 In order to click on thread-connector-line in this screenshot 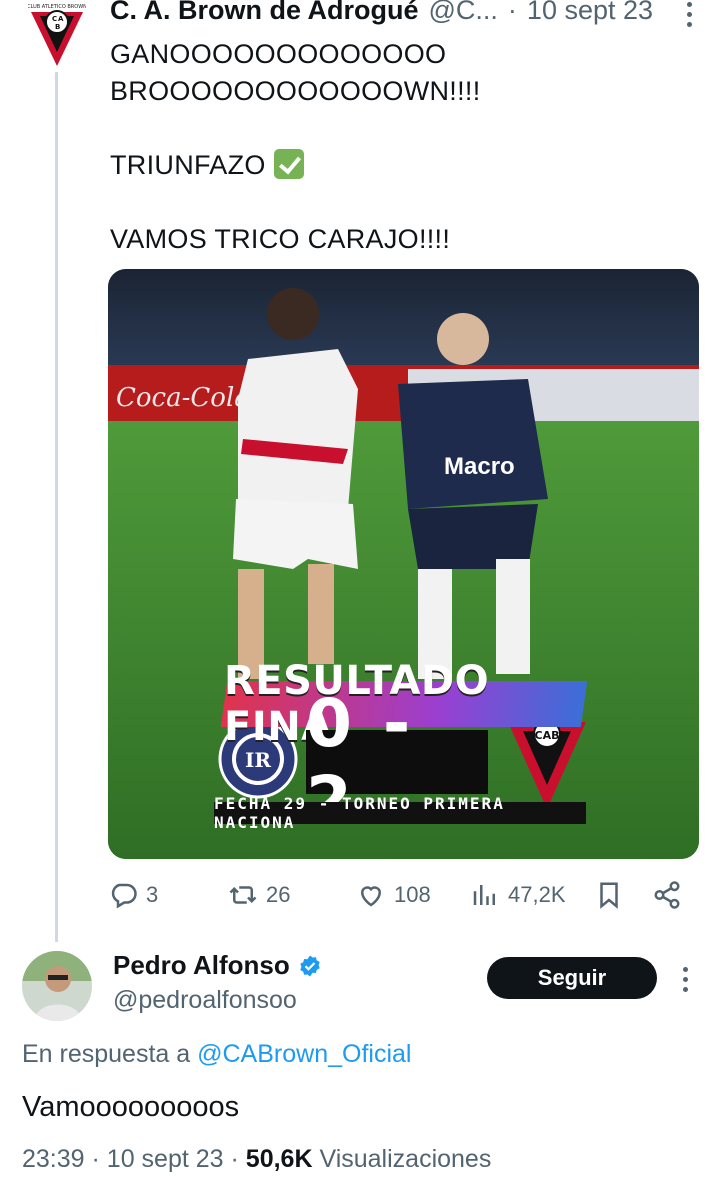, I will do `click(56, 507)`.